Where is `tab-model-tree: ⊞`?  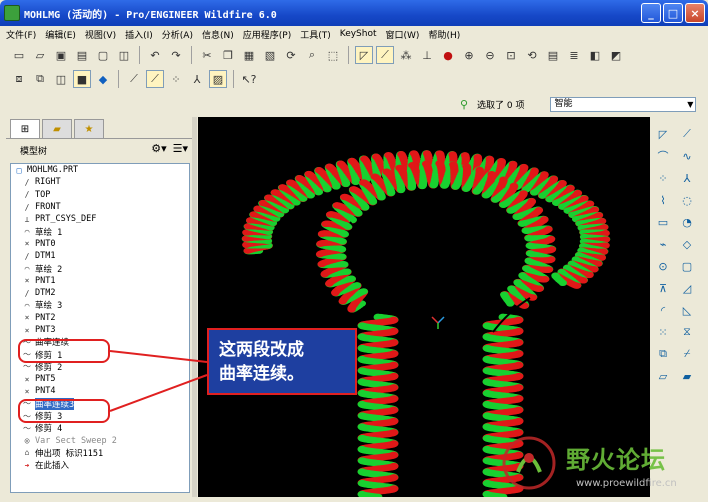 tab-model-tree: ⊞ is located at coordinates (25, 128).